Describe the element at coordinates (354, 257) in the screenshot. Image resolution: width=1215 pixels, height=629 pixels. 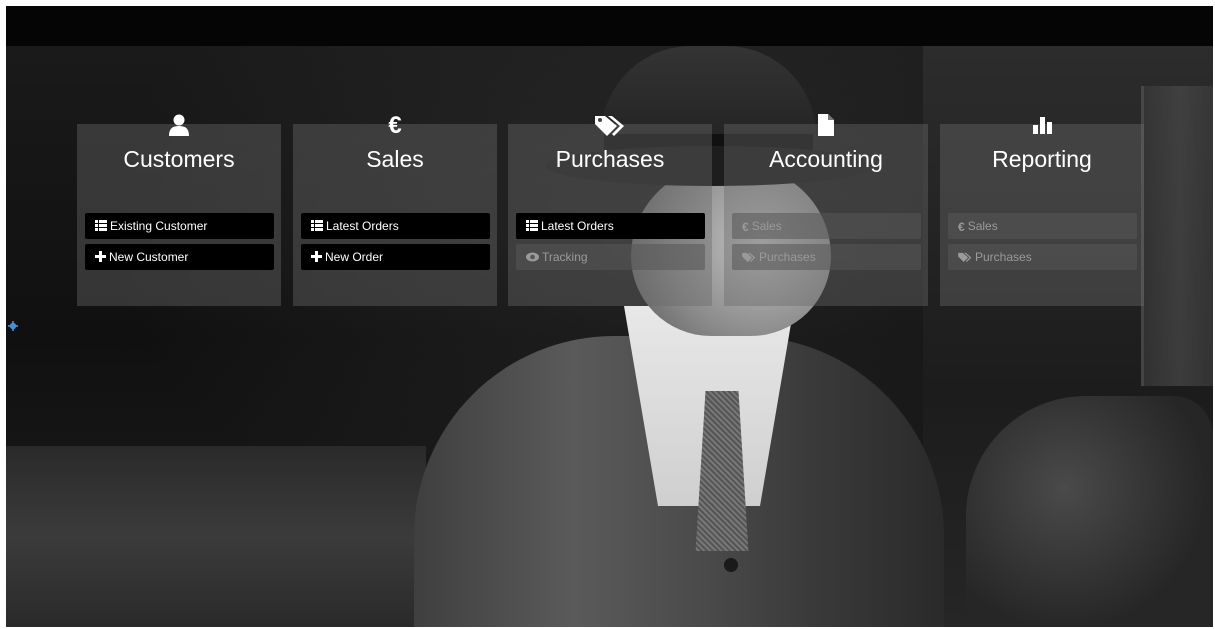
I see `button-label: New Order` at that location.